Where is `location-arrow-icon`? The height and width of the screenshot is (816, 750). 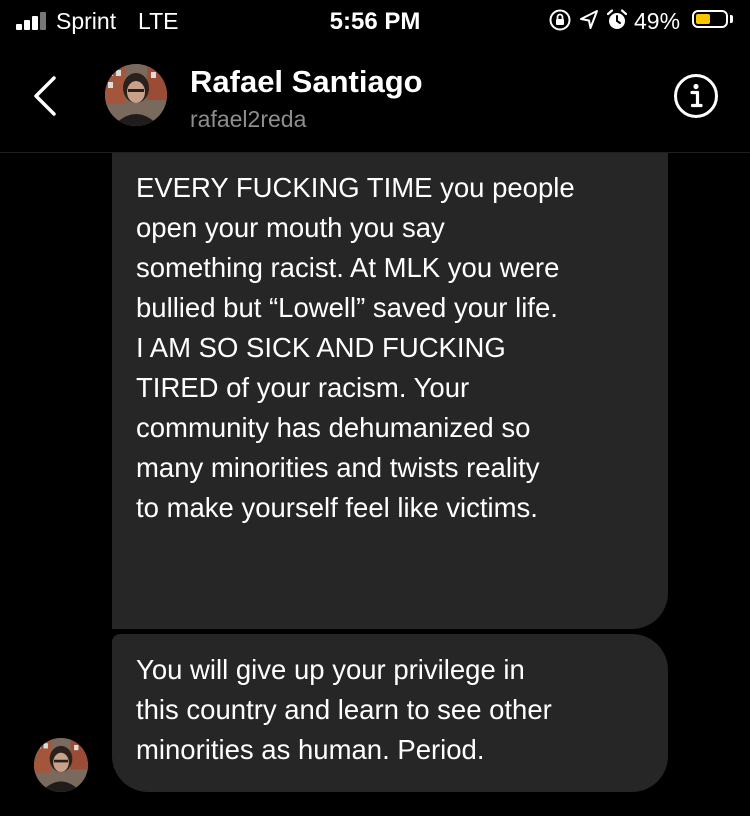 location-arrow-icon is located at coordinates (589, 19).